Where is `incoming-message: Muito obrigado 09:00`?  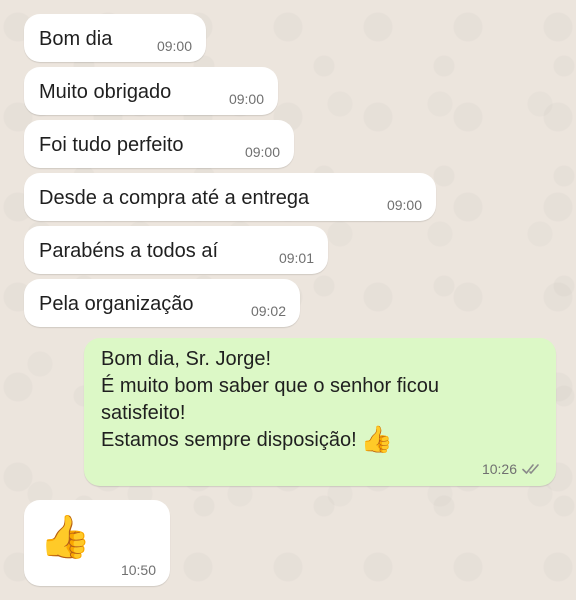 incoming-message: Muito obrigado 09:00 is located at coordinates (151, 91).